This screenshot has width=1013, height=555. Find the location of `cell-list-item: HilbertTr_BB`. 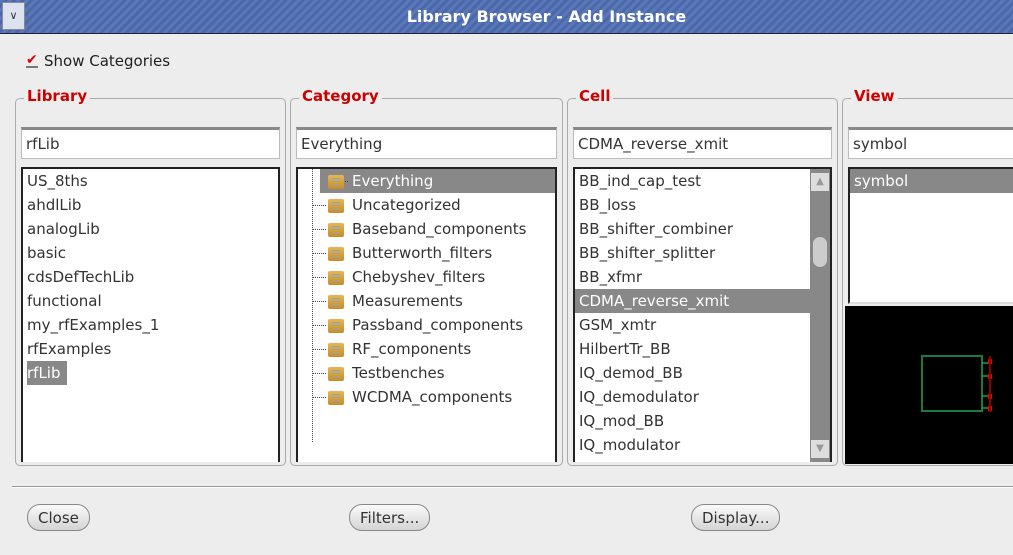

cell-list-item: HilbertTr_BB is located at coordinates (692, 349).